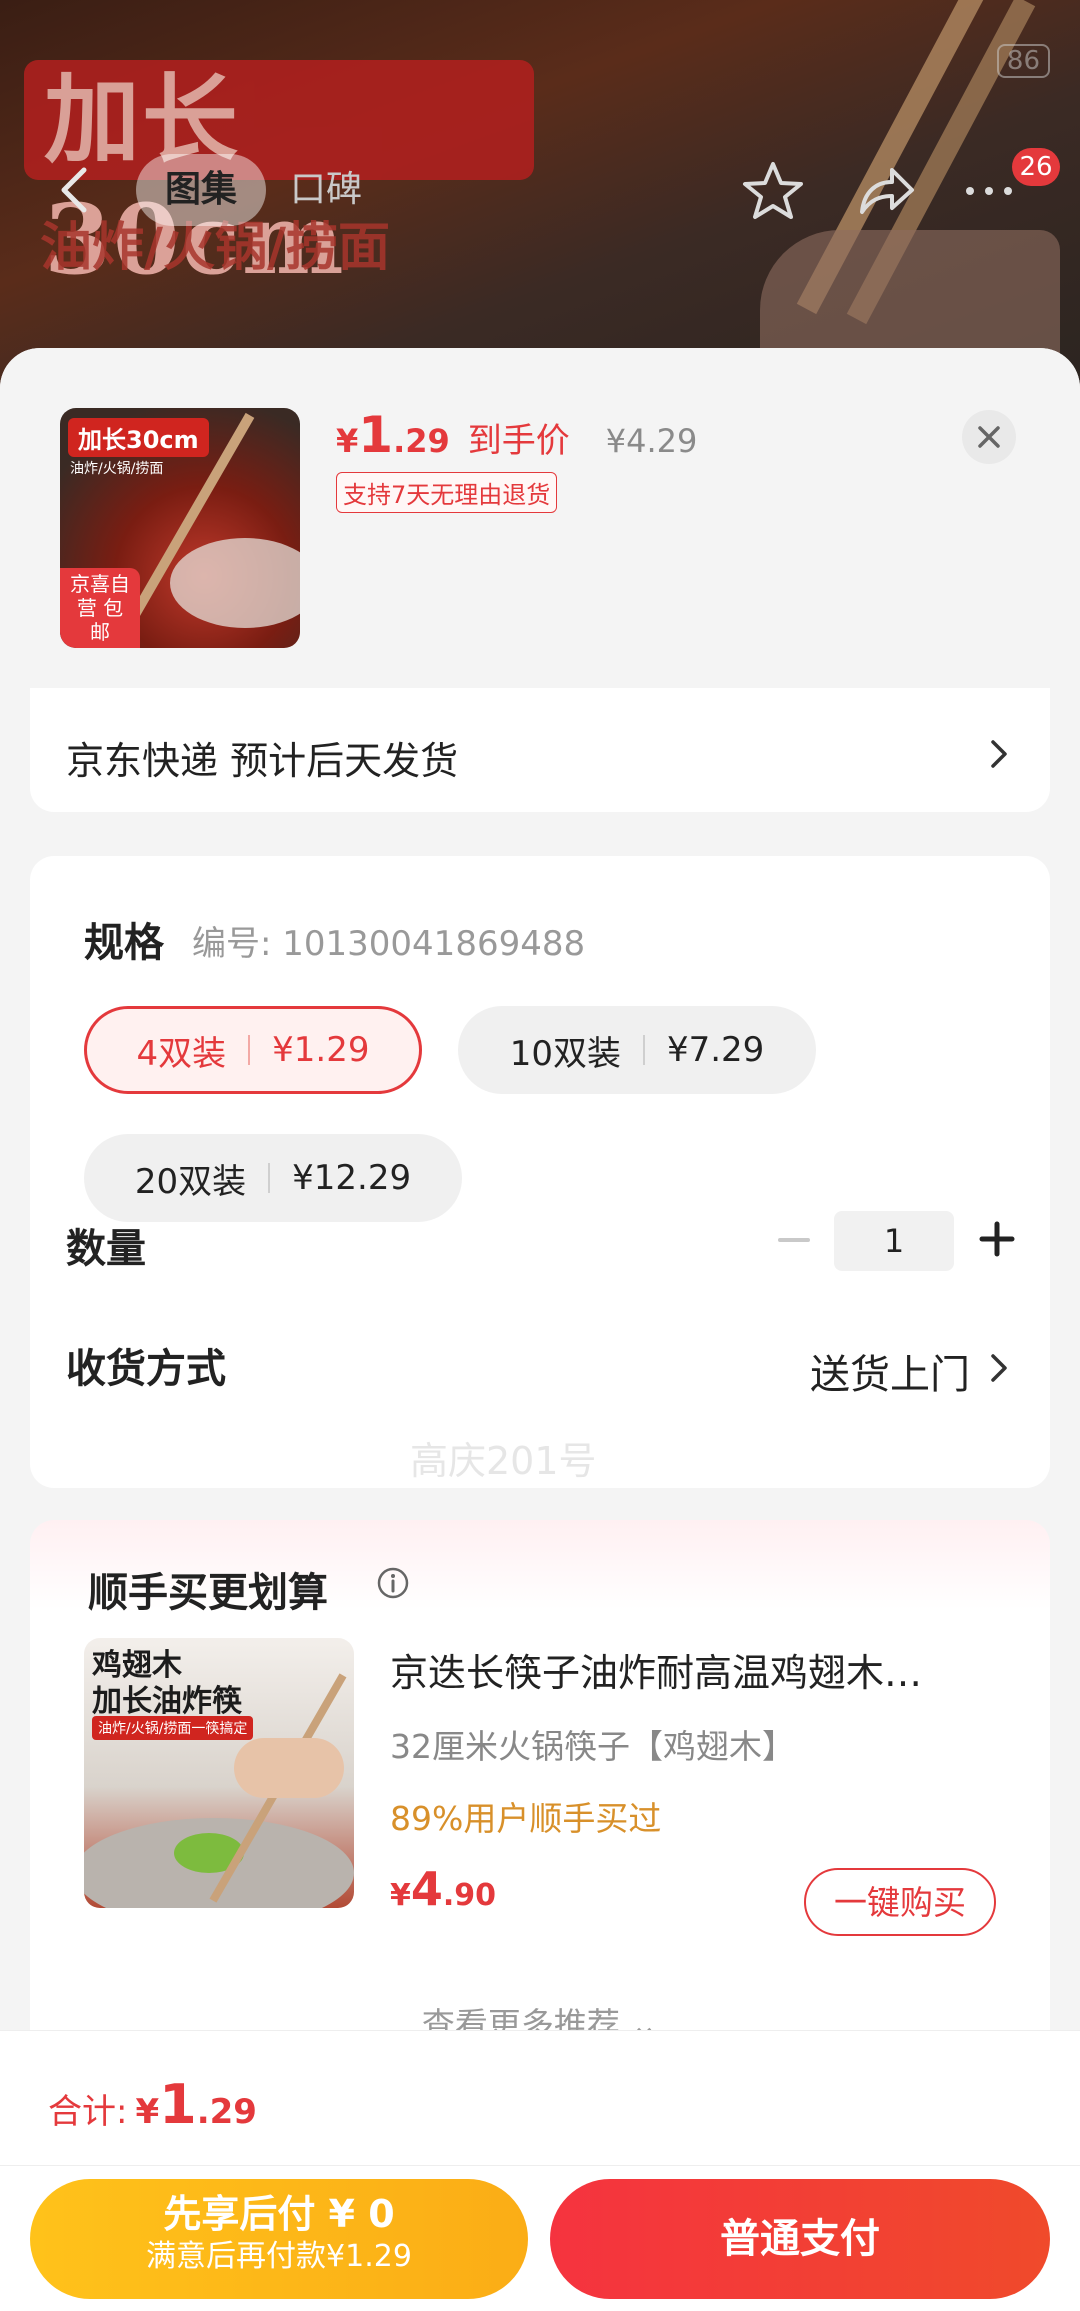  What do you see at coordinates (173, 1728) in the screenshot?
I see `recommendation-image-tag: 油炸/火锅/捞面一筷搞定` at bounding box center [173, 1728].